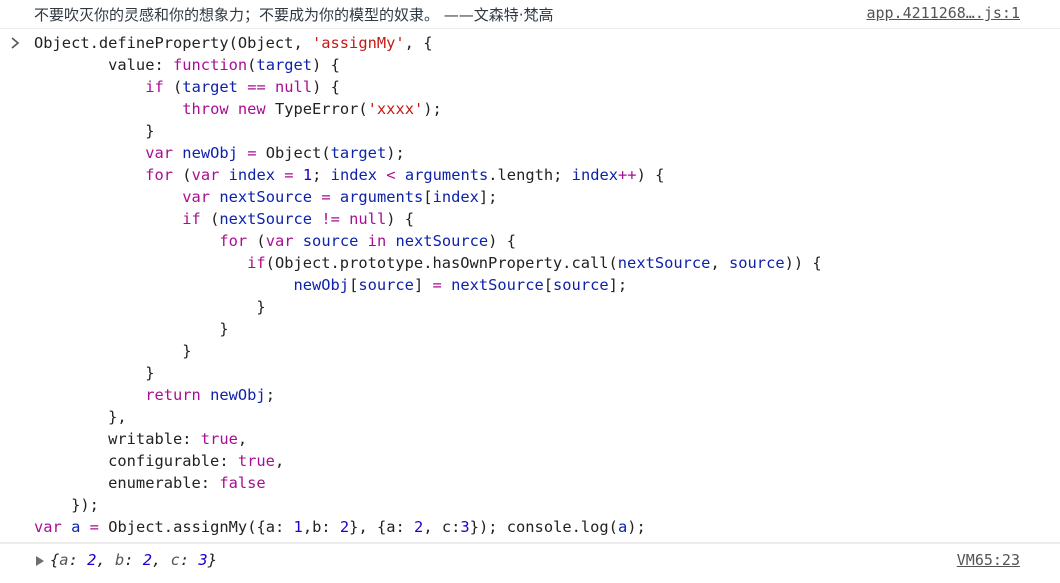 This screenshot has height=583, width=1060. I want to click on code-line: for (var source in nextSource) {, so click(428, 241).